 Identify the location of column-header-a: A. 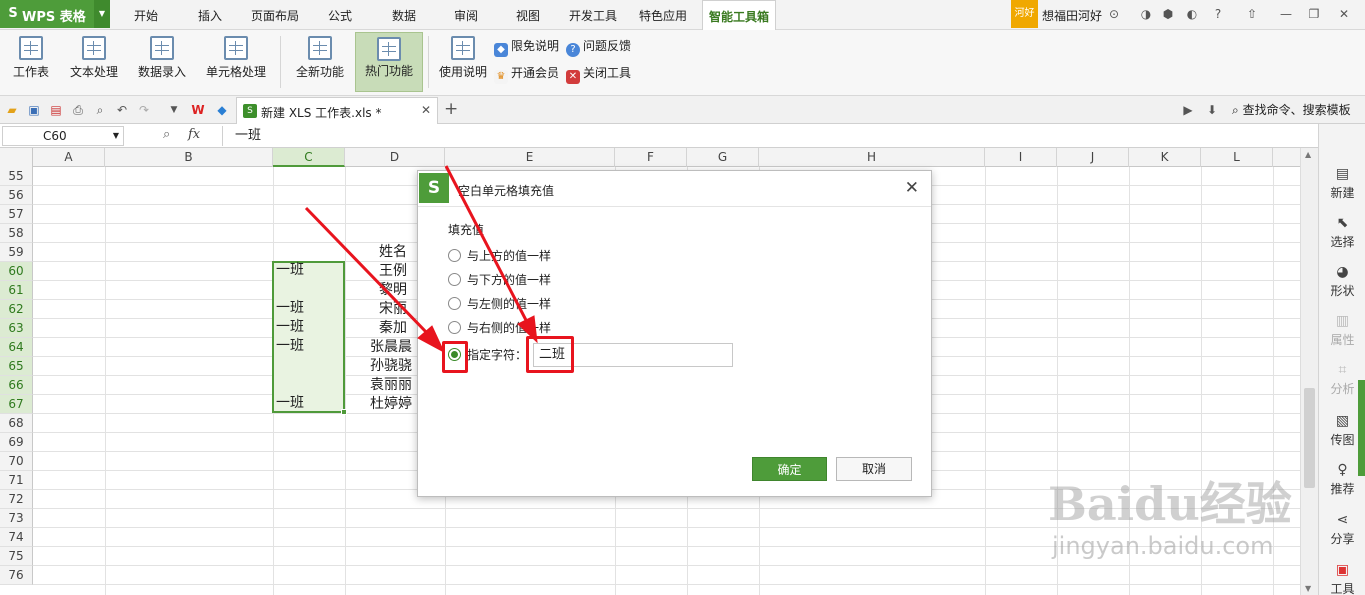
(69, 157).